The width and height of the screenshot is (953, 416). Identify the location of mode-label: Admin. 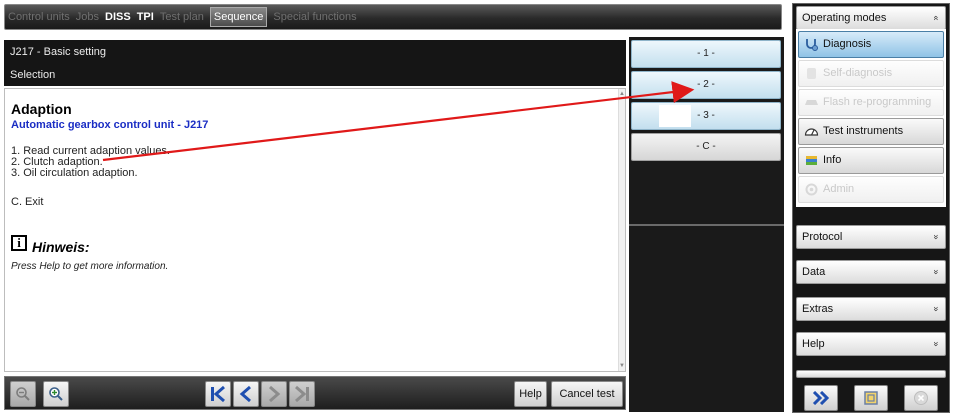
(839, 189).